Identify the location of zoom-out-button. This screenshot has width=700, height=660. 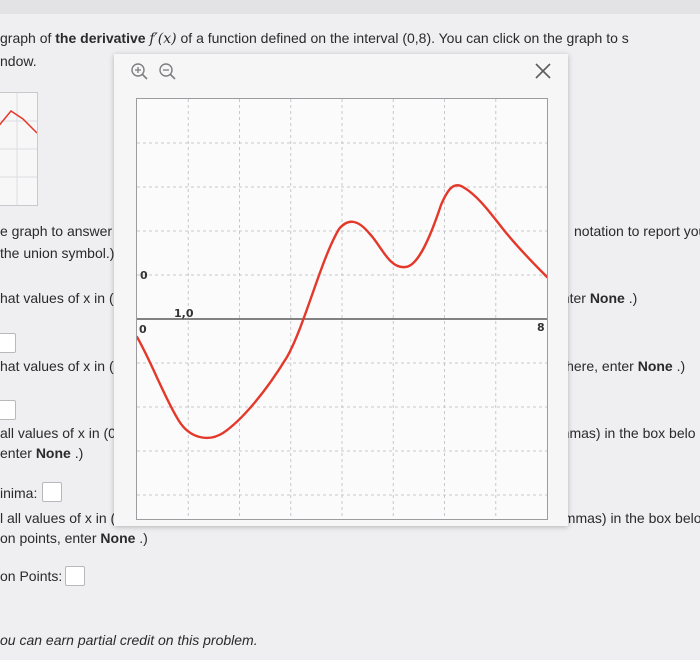
(168, 72).